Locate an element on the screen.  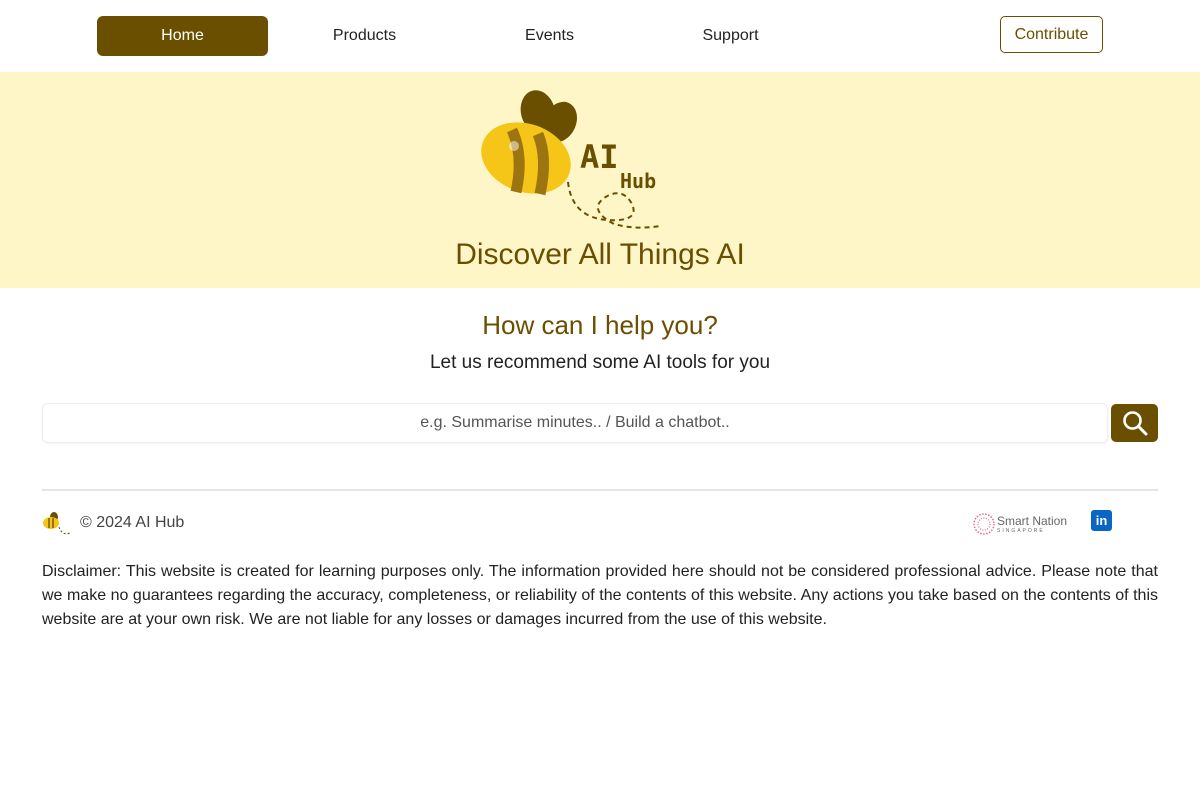
search-input is located at coordinates (575, 423).